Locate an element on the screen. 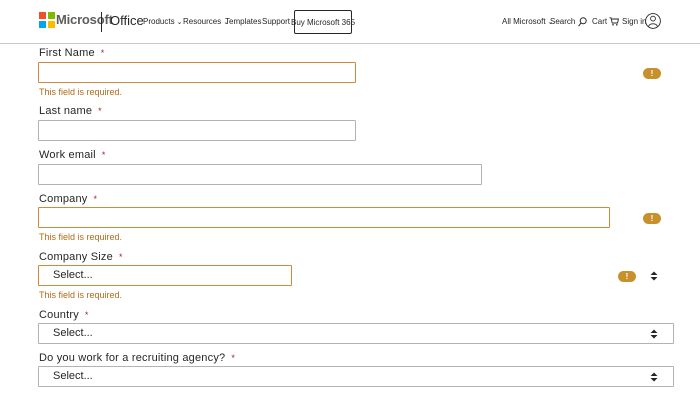 The image size is (700, 400). nav-templates: Templates is located at coordinates (243, 21).